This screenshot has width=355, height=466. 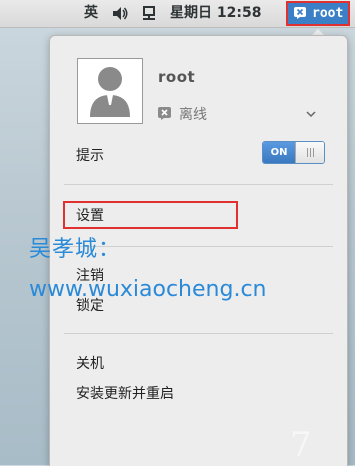 What do you see at coordinates (90, 363) in the screenshot?
I see `menu-item-shutdown: 关机` at bounding box center [90, 363].